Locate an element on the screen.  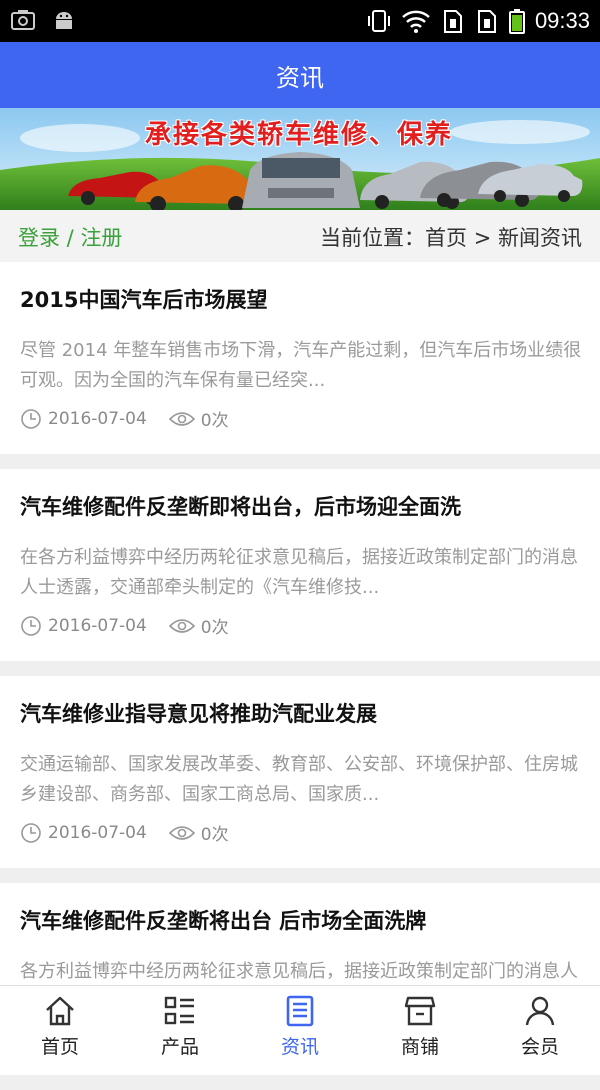
sim1-signal-icon is located at coordinates (452, 21).